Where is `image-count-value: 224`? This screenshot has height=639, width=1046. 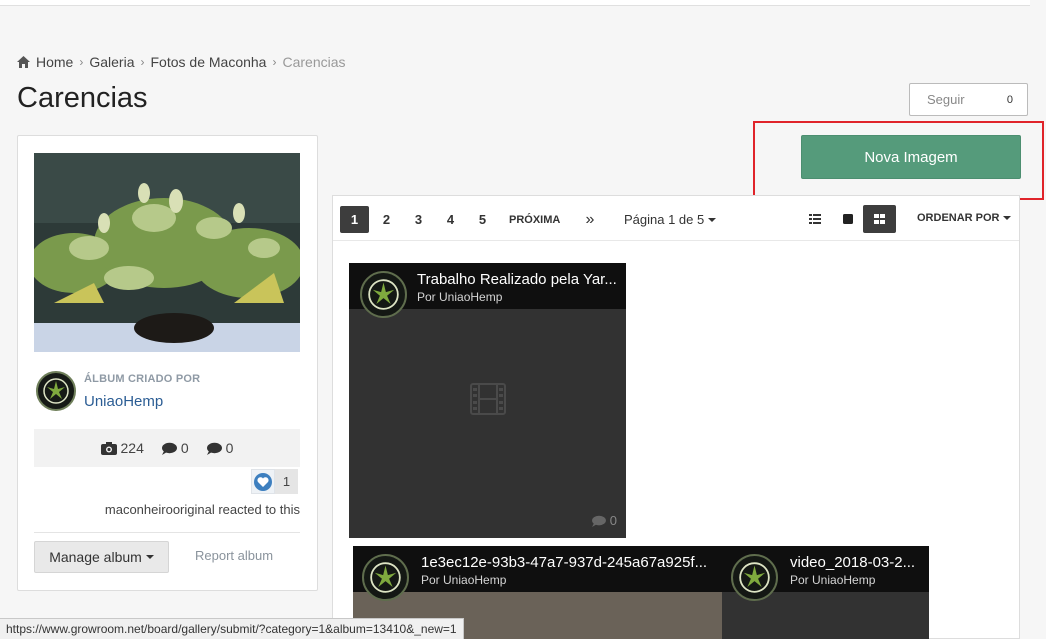
image-count-value: 224 is located at coordinates (132, 448).